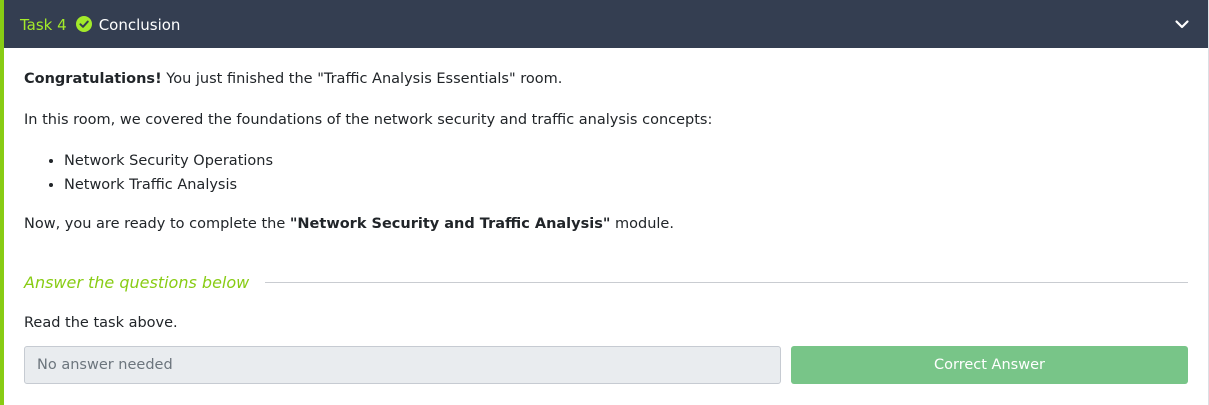 The image size is (1209, 405). What do you see at coordinates (43, 25) in the screenshot?
I see `task-number-label: Task 4` at bounding box center [43, 25].